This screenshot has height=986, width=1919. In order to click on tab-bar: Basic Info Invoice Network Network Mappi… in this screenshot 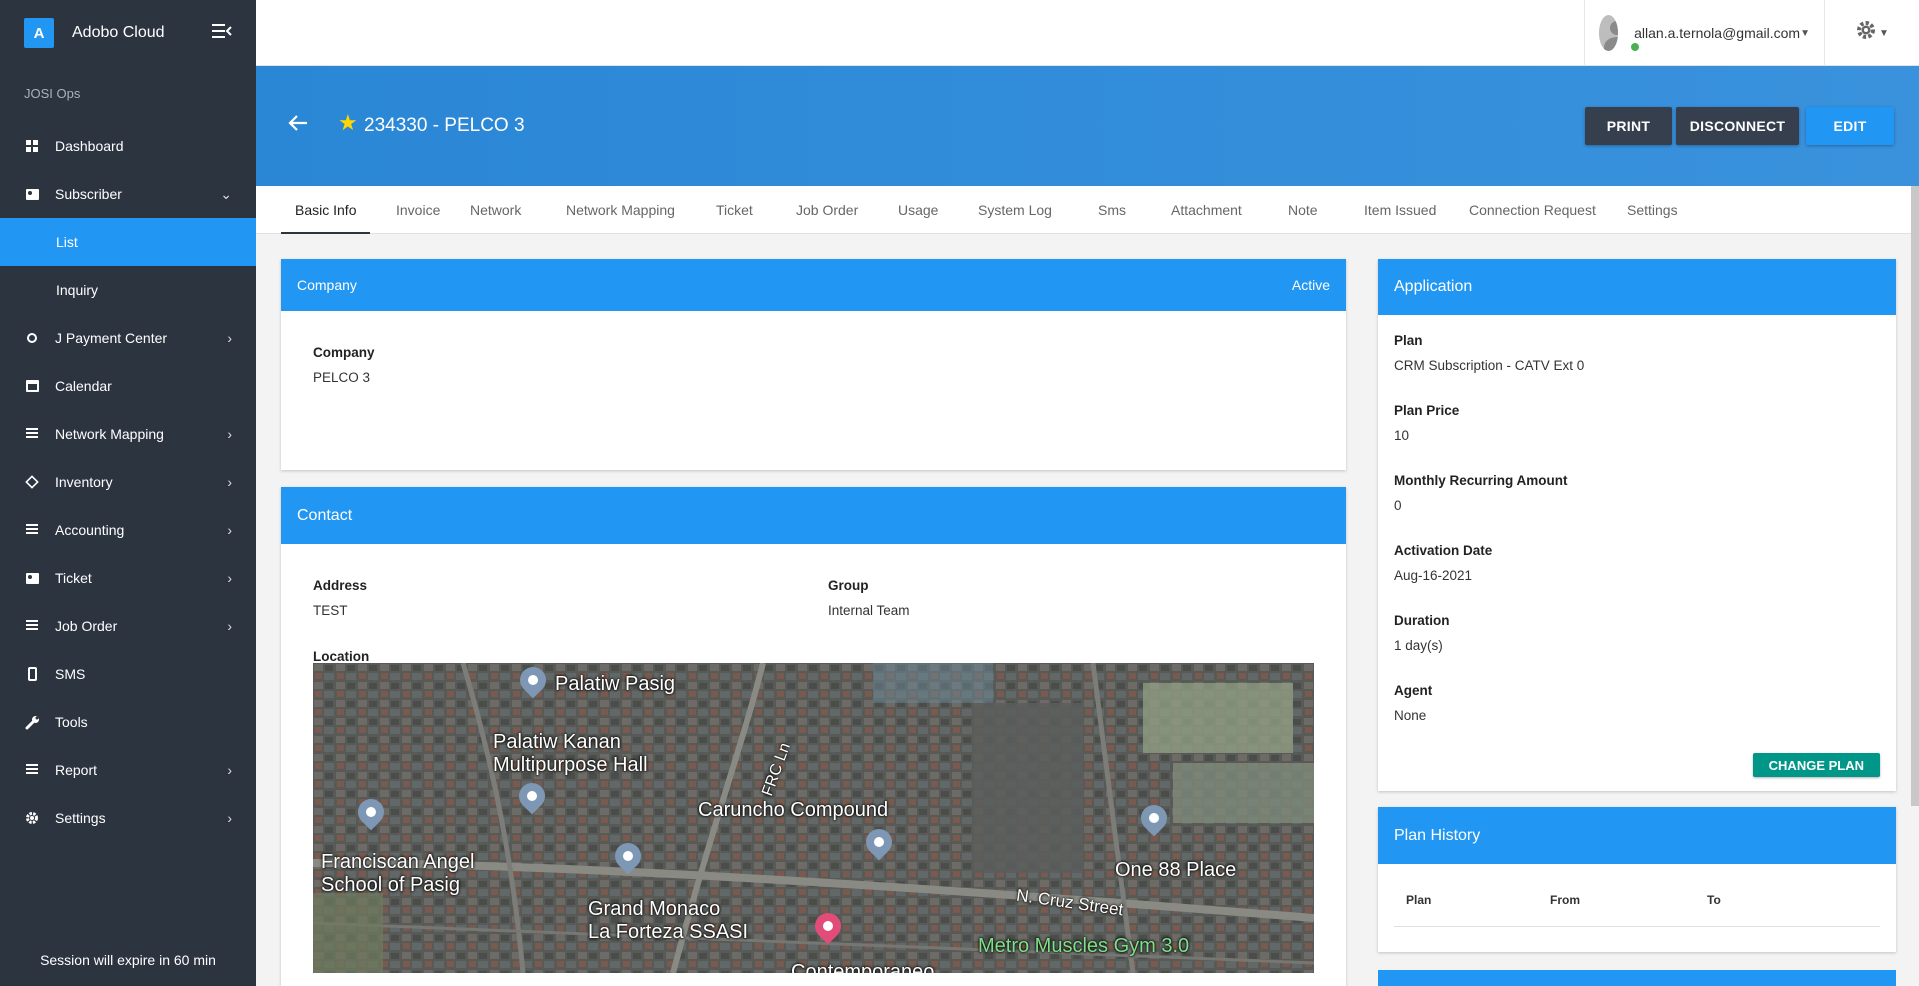, I will do `click(1087, 210)`.